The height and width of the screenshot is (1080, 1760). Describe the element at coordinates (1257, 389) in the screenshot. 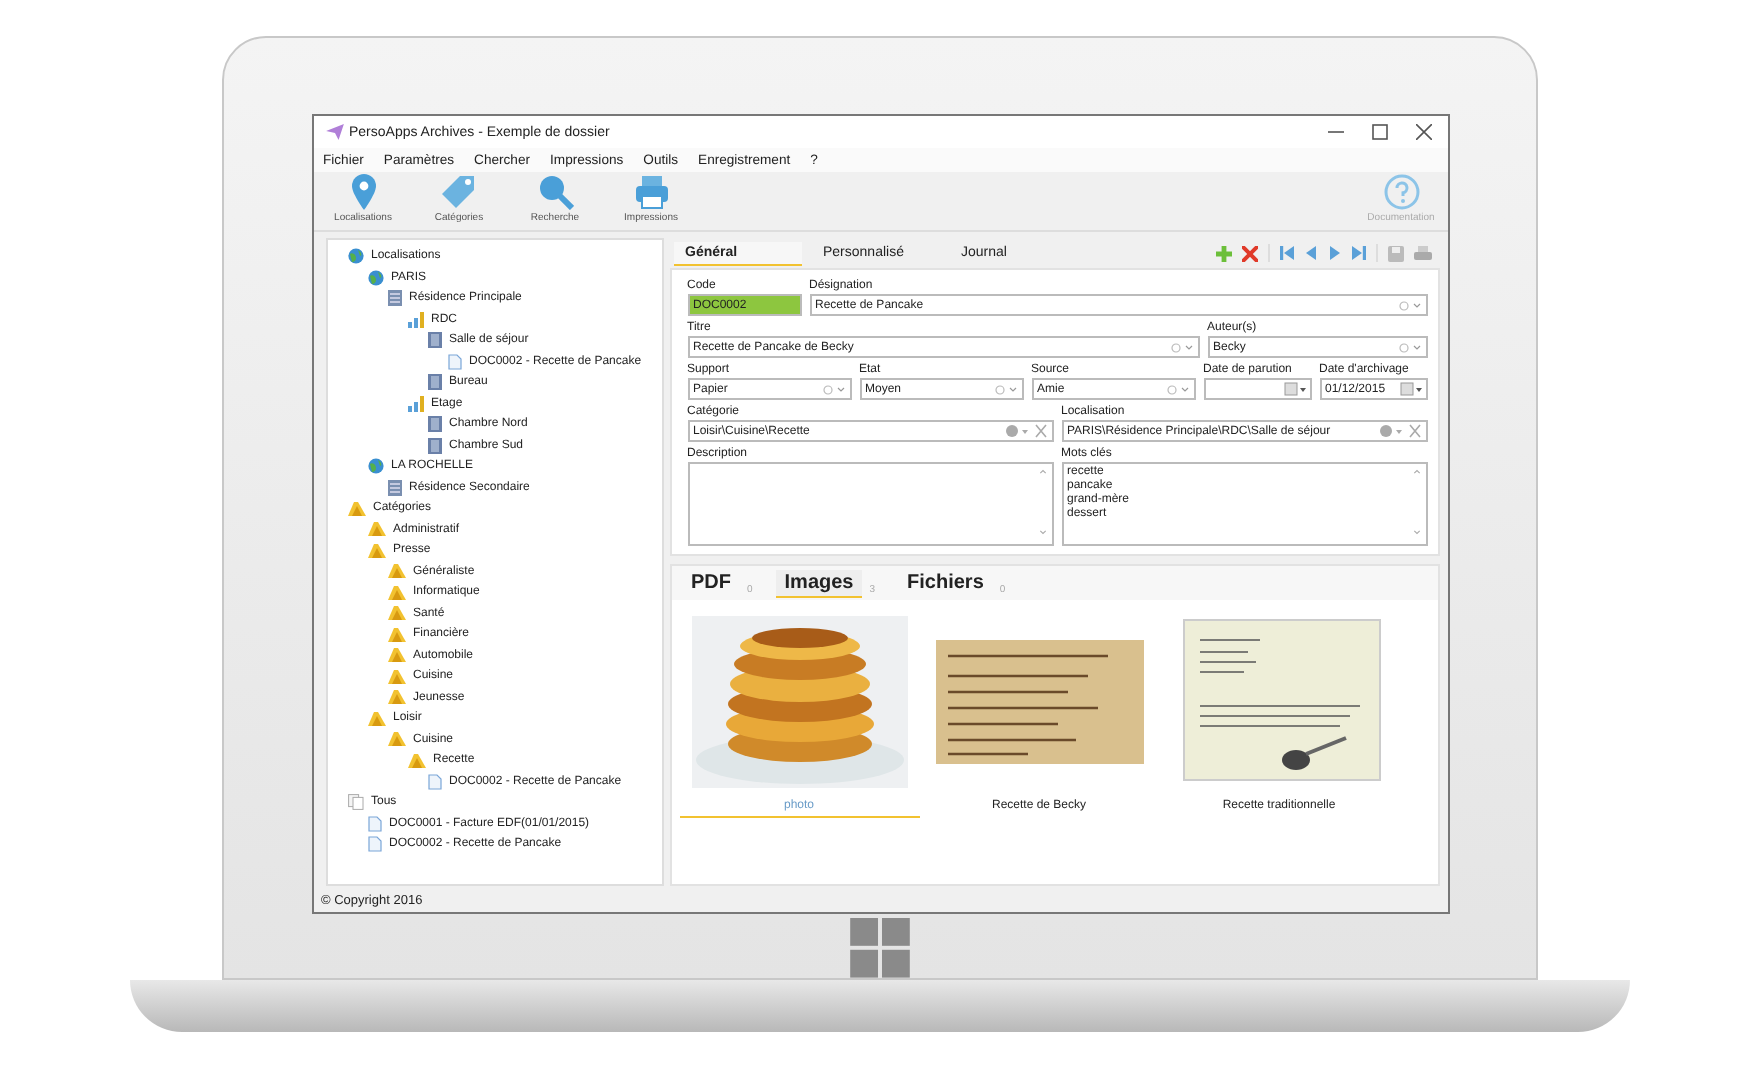

I see `input-field` at that location.